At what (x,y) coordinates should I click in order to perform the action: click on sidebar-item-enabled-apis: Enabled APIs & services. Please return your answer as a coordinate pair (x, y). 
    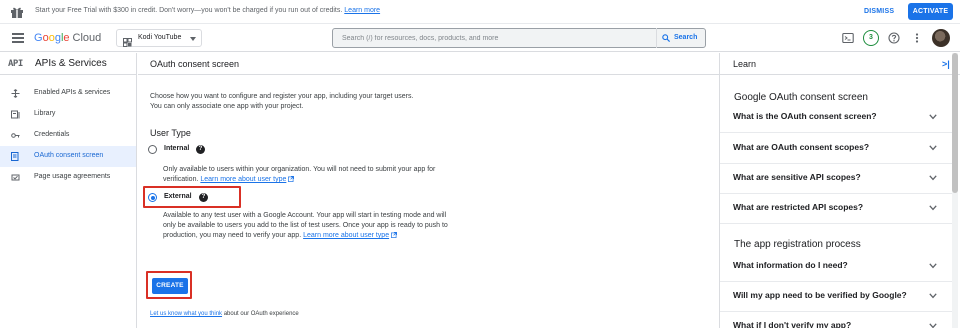
    Looking at the image, I should click on (68, 93).